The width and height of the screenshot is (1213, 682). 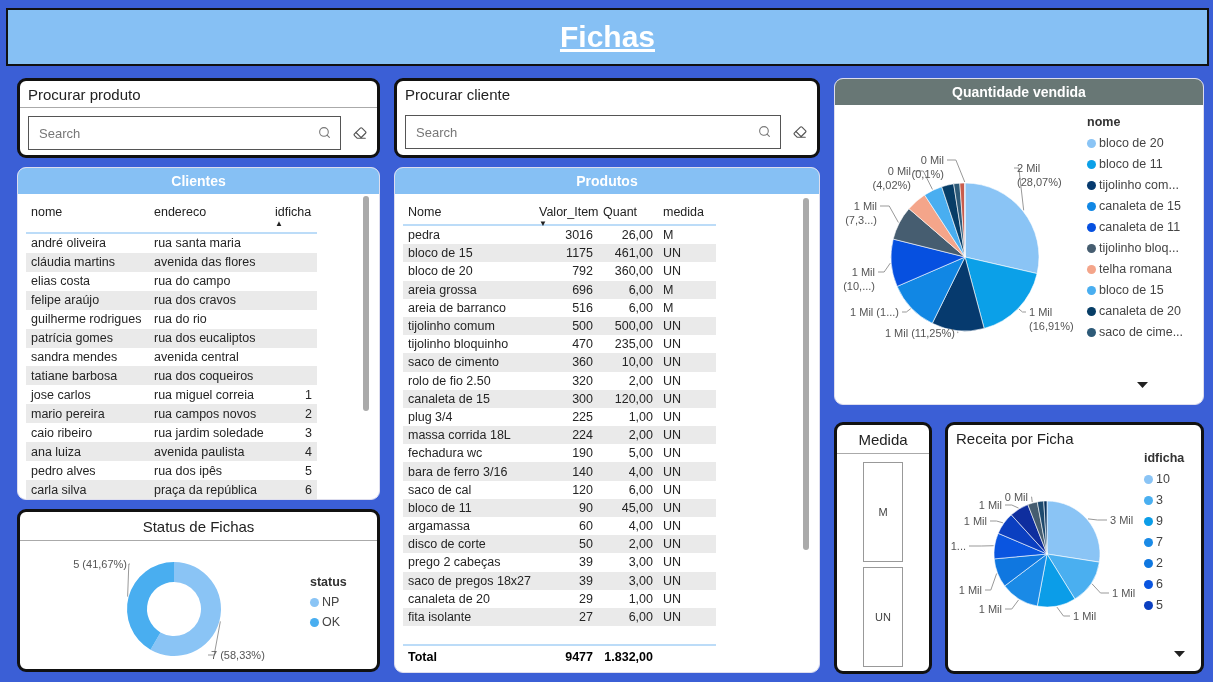 I want to click on legend-label: bloco de 20, so click(x=1131, y=143).